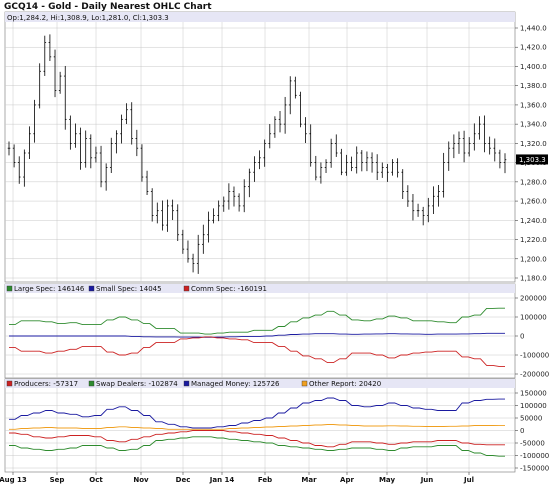 The width and height of the screenshot is (550, 486). Describe the element at coordinates (96, 480) in the screenshot. I see `x-tick-label: Oct` at that location.